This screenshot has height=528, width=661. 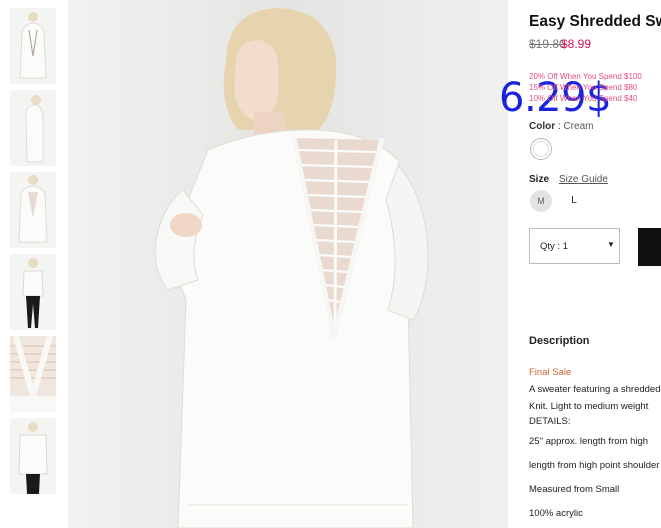 What do you see at coordinates (554, 246) in the screenshot?
I see `quantity-value: Qty : 1` at bounding box center [554, 246].